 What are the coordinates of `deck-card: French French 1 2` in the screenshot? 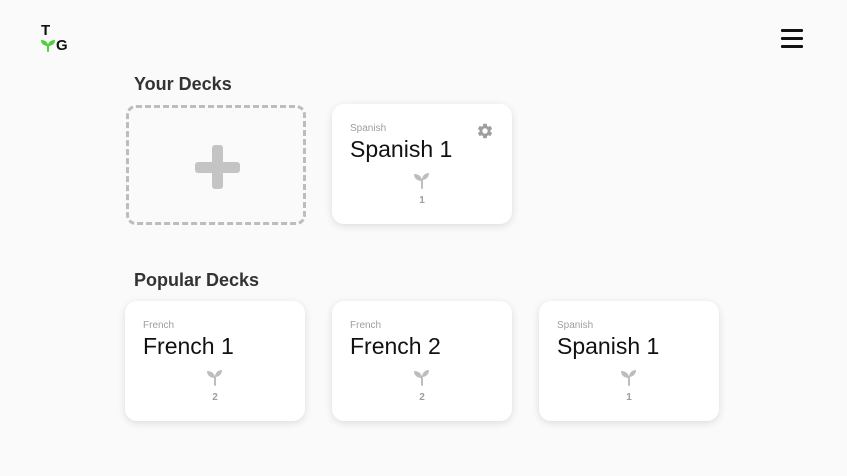 It's located at (215, 361).